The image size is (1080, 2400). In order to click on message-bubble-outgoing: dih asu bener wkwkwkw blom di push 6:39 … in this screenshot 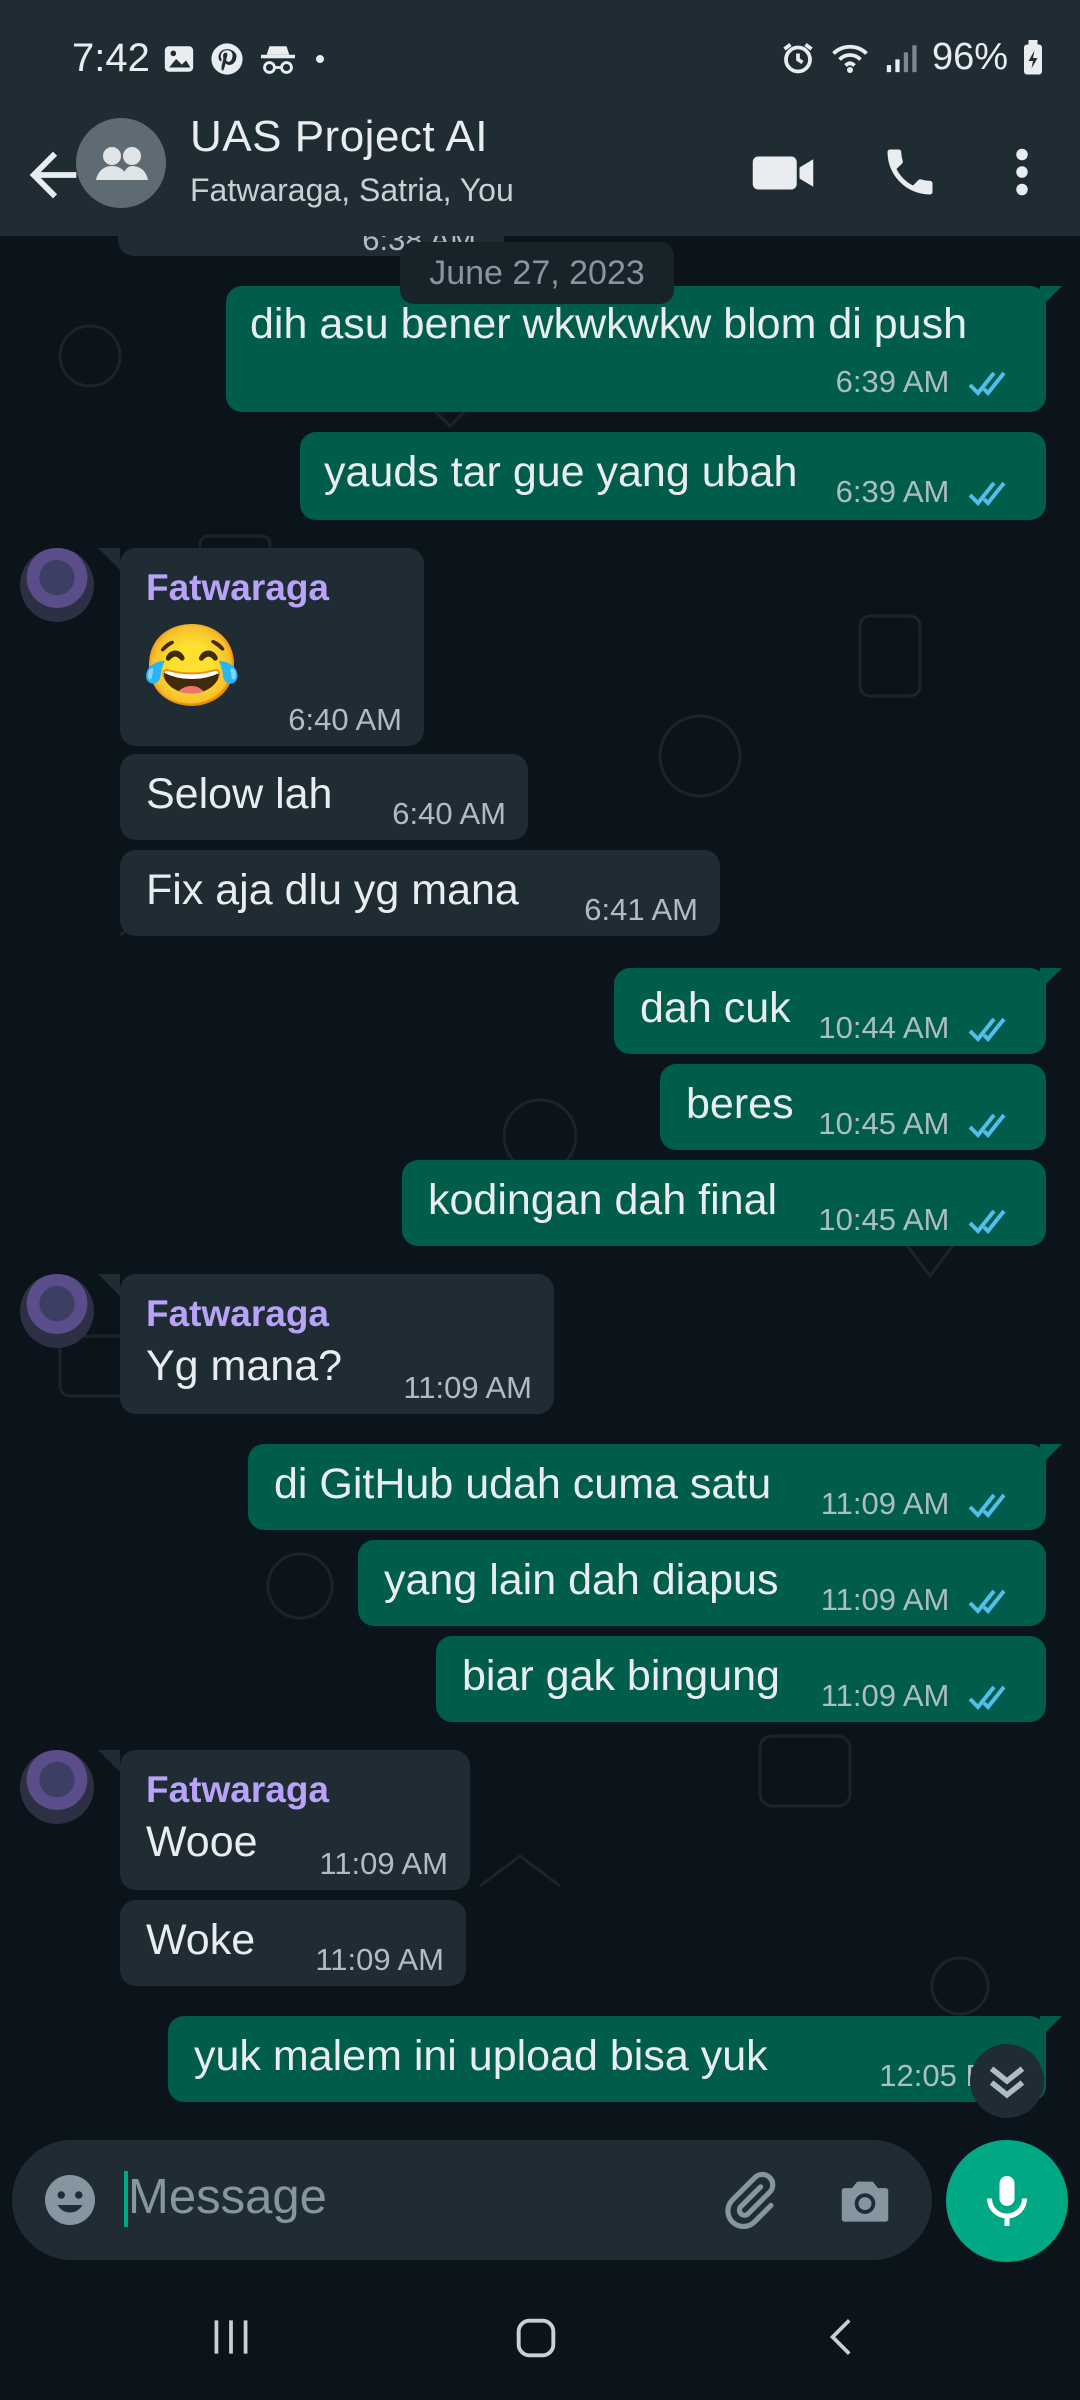, I will do `click(636, 349)`.